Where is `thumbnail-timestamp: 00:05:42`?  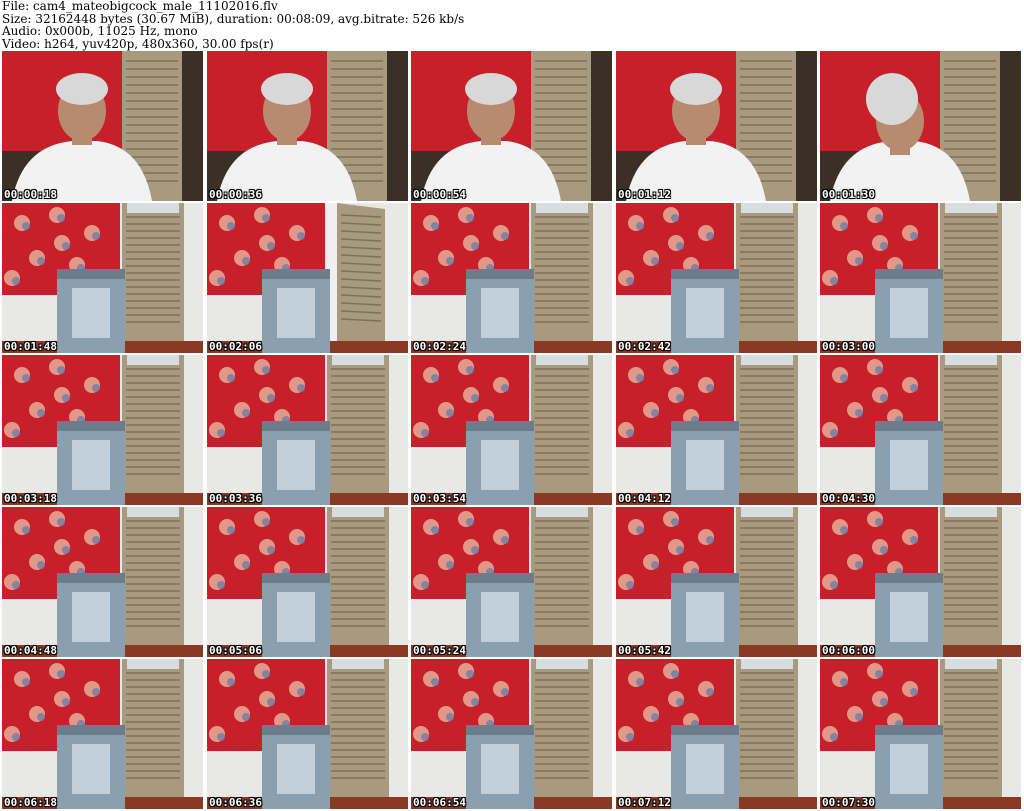 thumbnail-timestamp: 00:05:42 is located at coordinates (644, 650).